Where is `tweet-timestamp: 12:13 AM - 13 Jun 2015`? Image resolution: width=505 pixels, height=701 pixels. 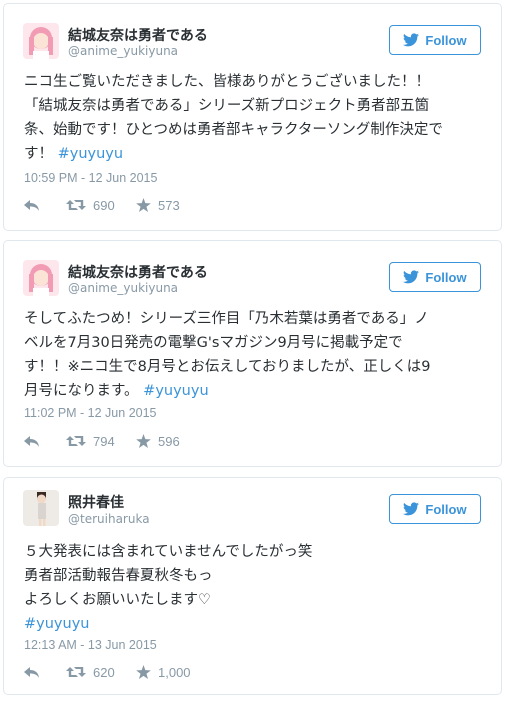 tweet-timestamp: 12:13 AM - 13 Jun 2015 is located at coordinates (90, 645).